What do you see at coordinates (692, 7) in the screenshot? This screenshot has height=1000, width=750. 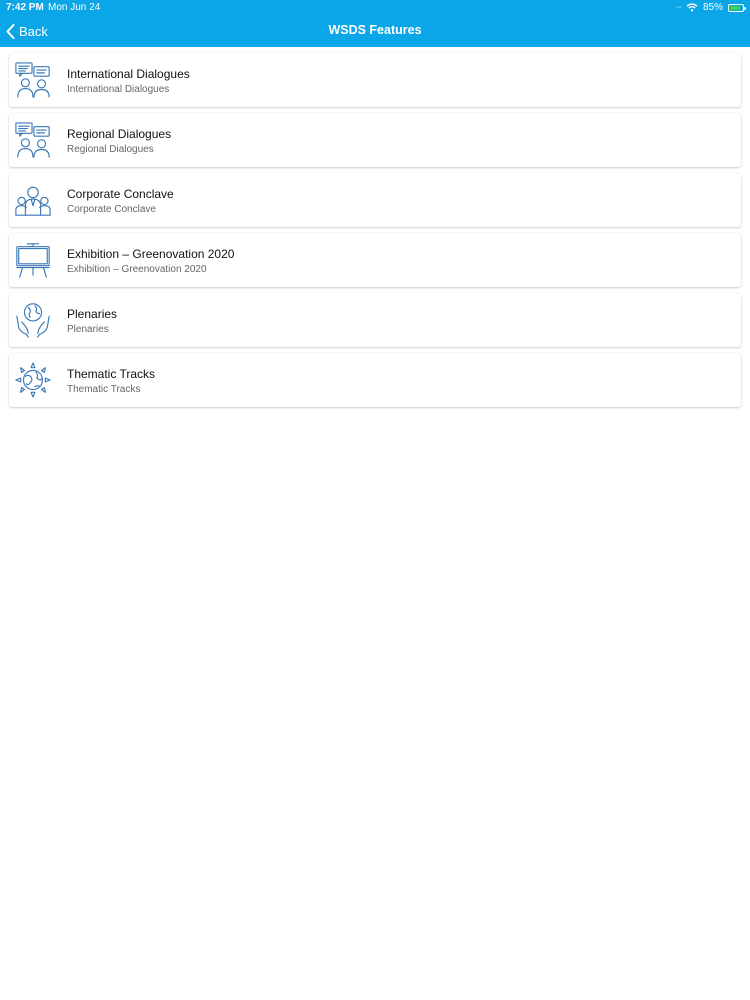 I see `wifi-icon` at bounding box center [692, 7].